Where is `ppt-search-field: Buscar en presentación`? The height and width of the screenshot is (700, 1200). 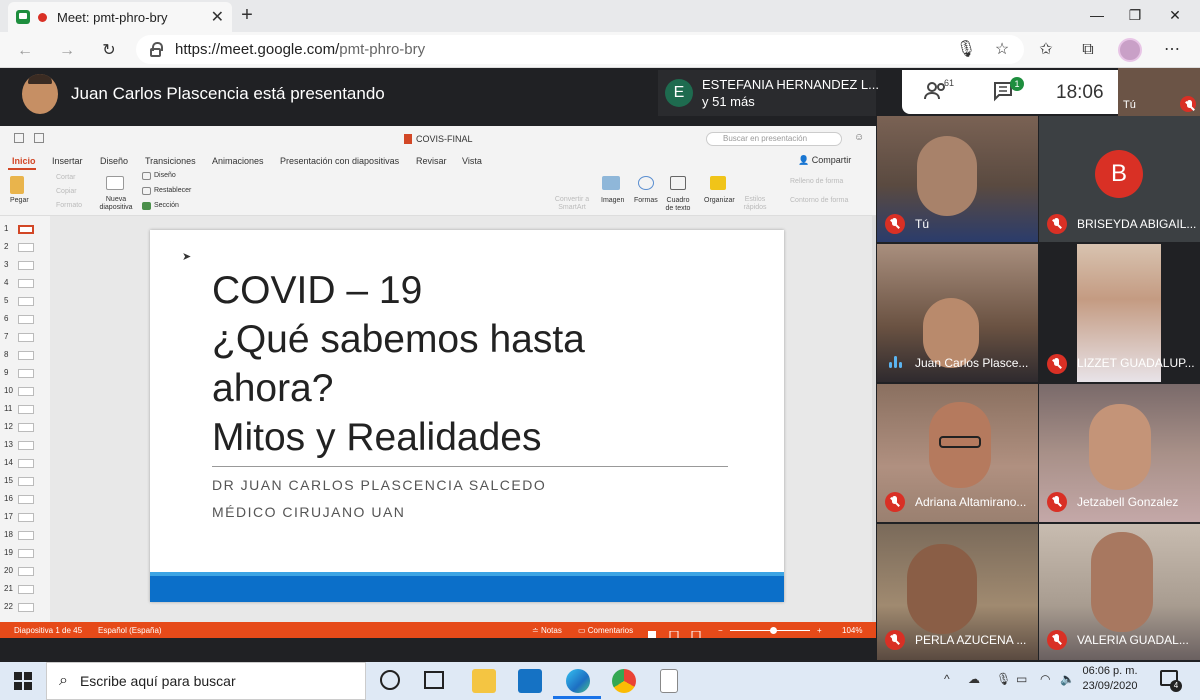 ppt-search-field: Buscar en presentación is located at coordinates (774, 139).